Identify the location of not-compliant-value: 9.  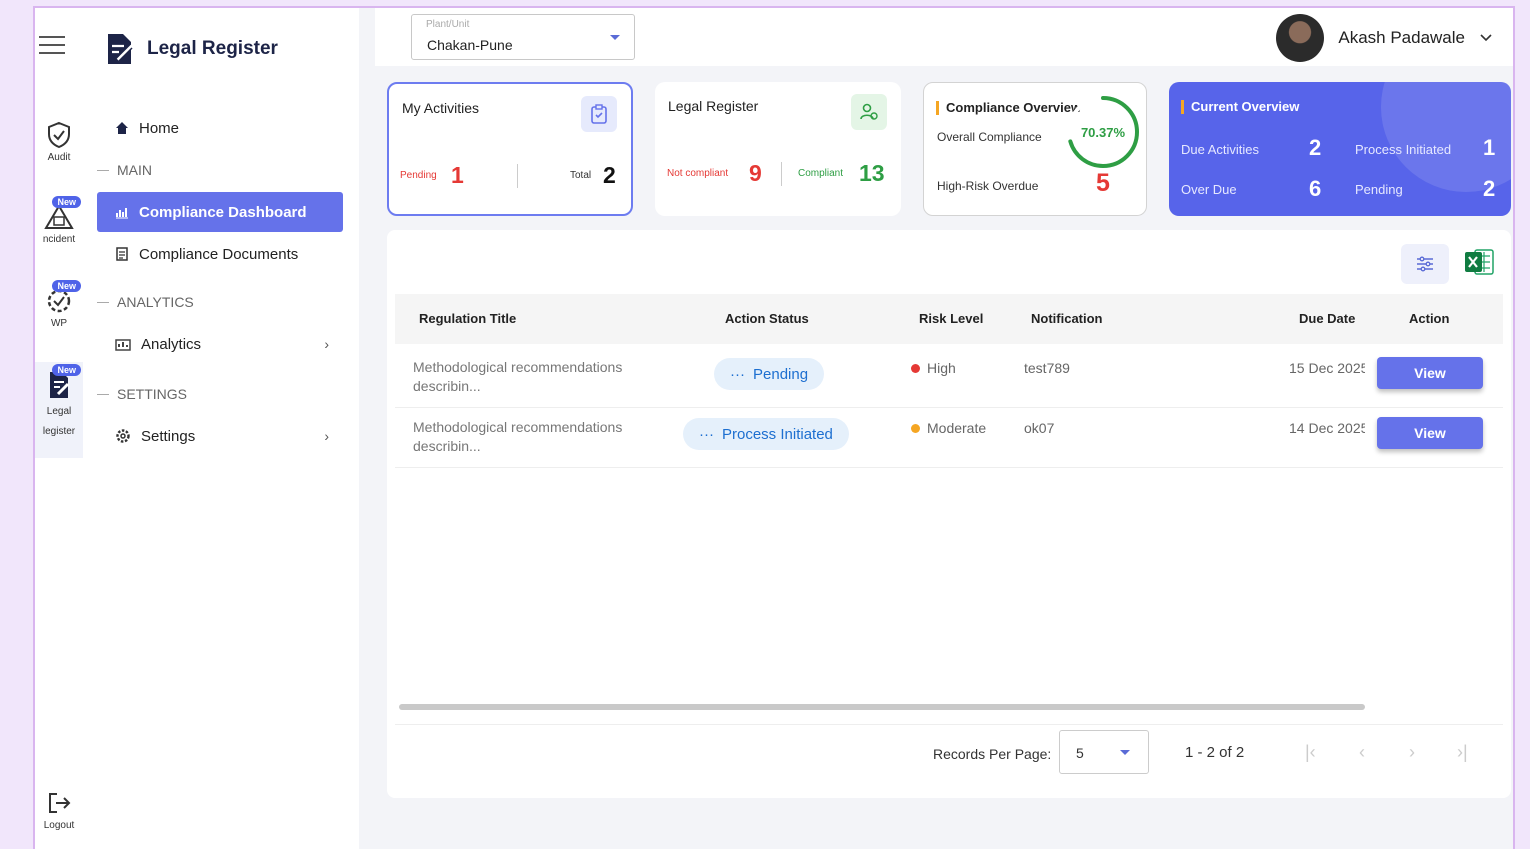
(755, 173).